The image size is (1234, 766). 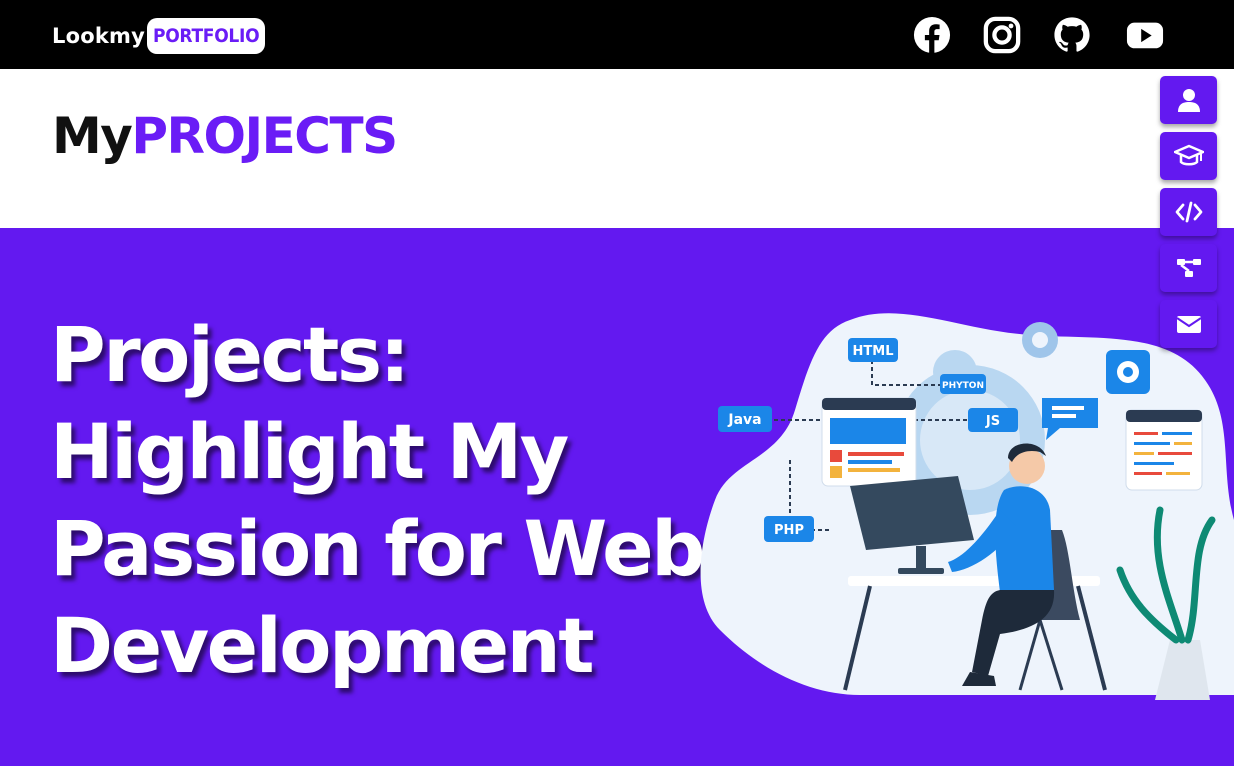 I want to click on logo-highlight-pill: PORTFOLIO, so click(x=206, y=35).